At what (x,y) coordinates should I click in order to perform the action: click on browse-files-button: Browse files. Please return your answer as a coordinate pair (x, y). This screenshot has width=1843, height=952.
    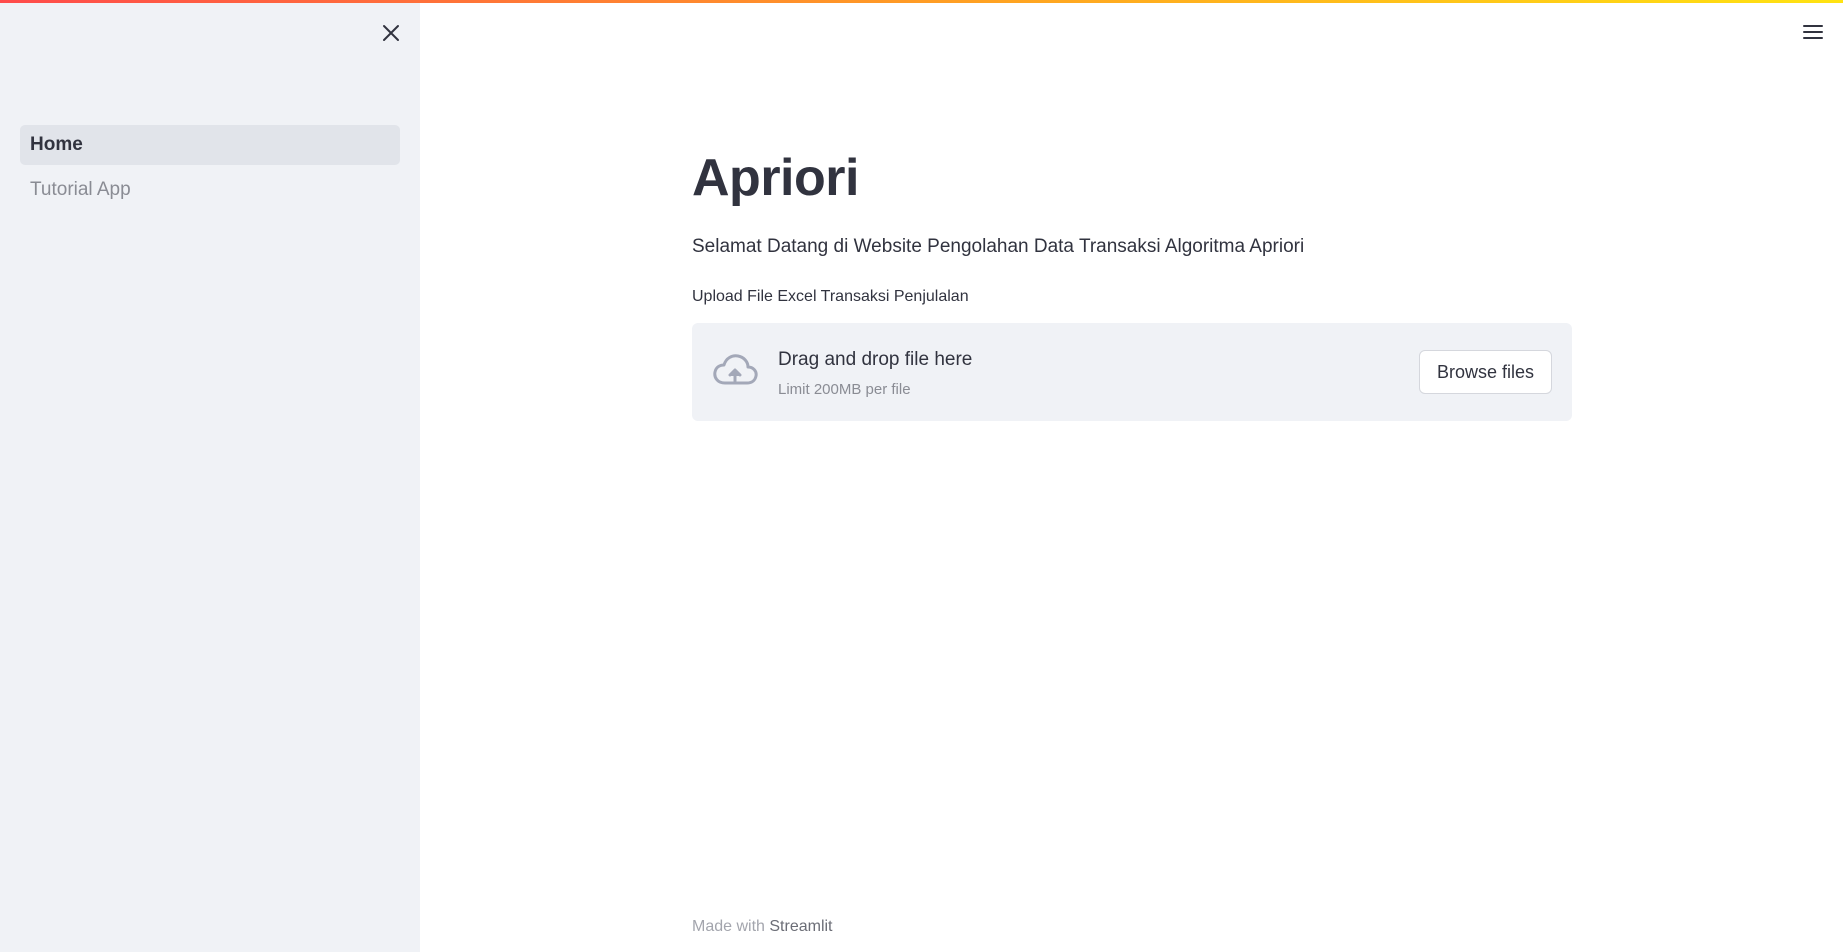
    Looking at the image, I should click on (1485, 372).